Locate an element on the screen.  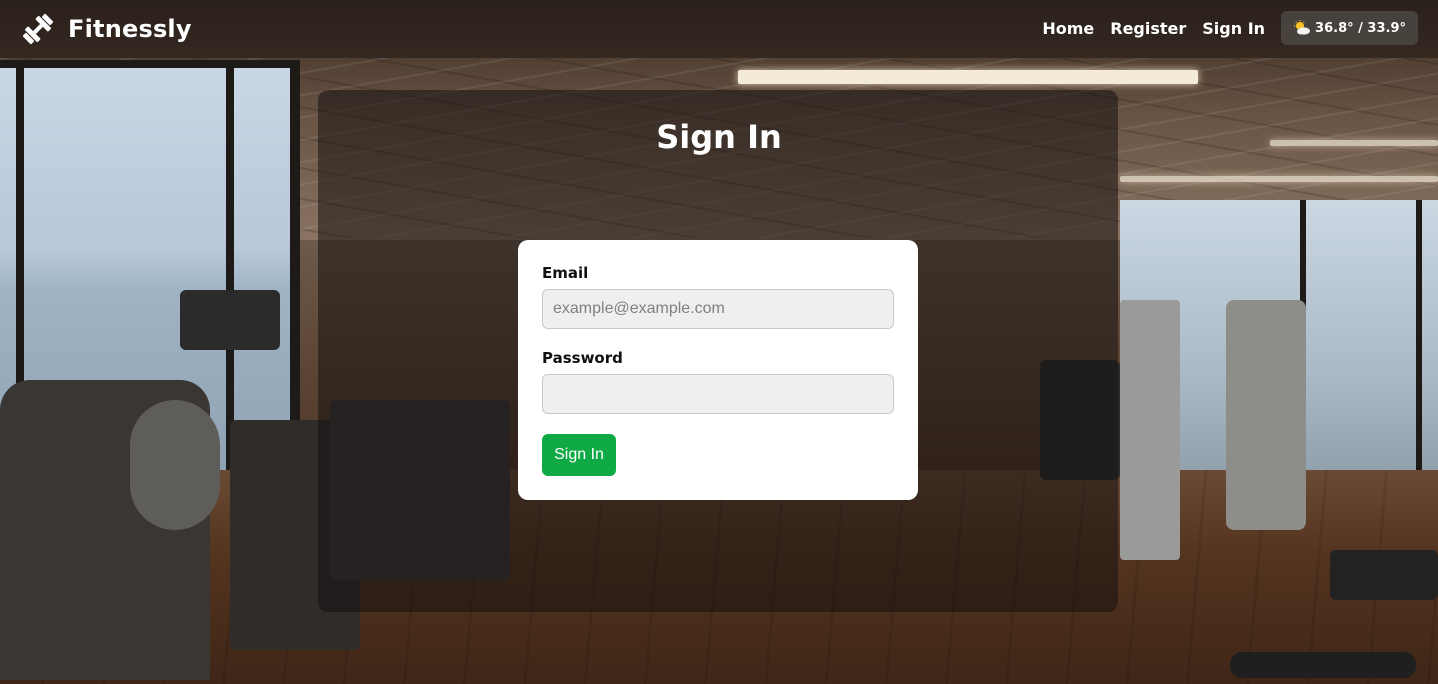
nav-register-link: Register is located at coordinates (1148, 28).